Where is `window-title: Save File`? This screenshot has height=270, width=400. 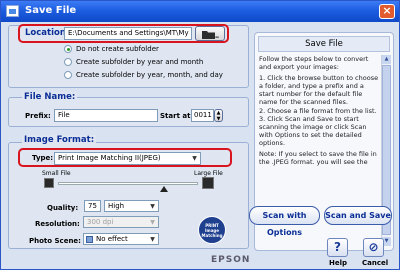
window-title: Save File is located at coordinates (51, 10).